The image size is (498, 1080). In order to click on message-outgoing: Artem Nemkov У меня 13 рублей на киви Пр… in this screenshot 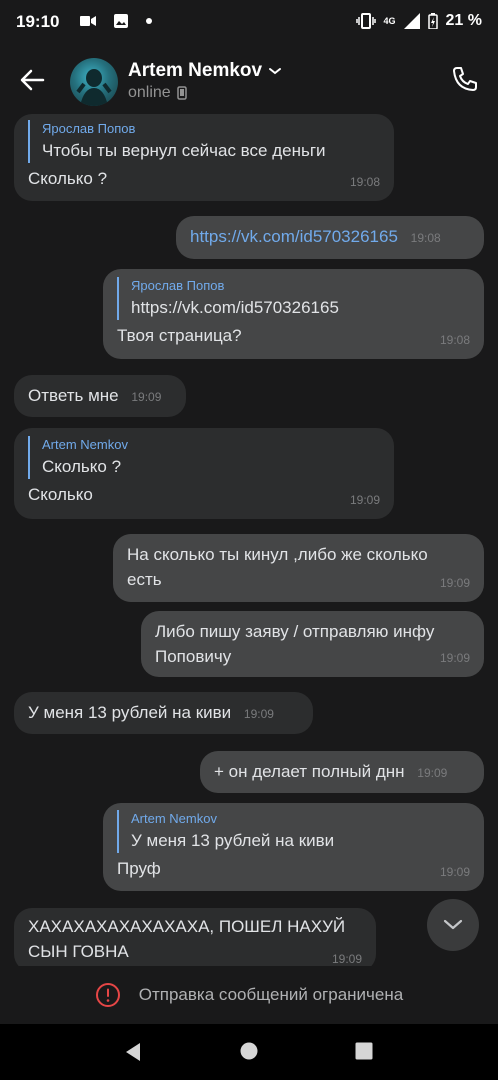, I will do `click(293, 847)`.